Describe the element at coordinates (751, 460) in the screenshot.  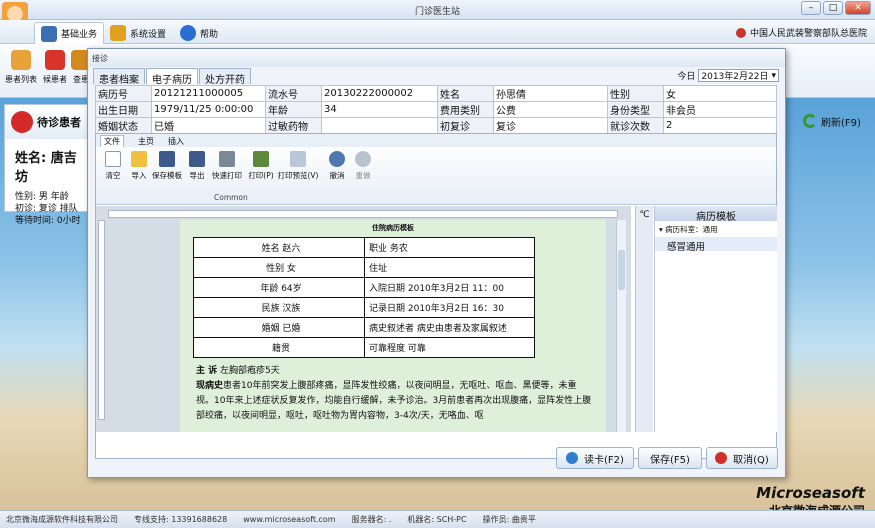
I see `cancel-label: 取消(Q)` at that location.